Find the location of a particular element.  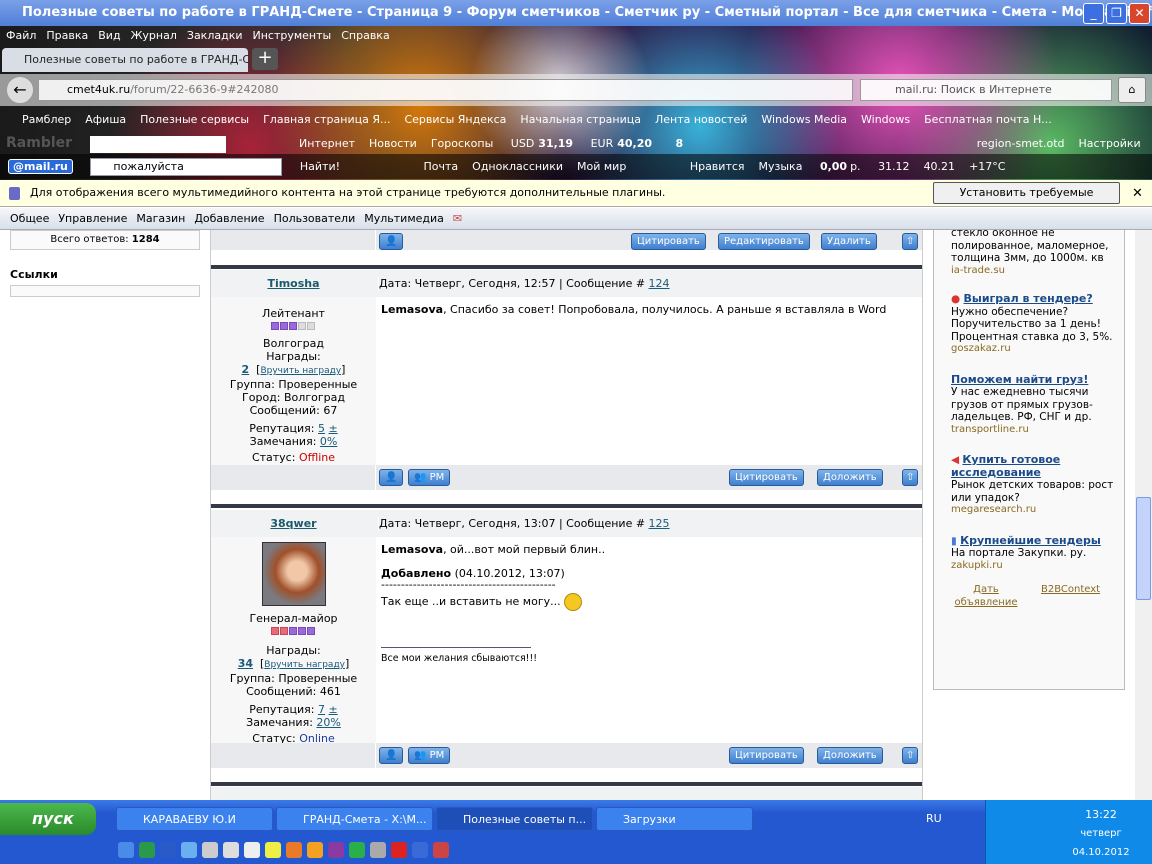

nav-general: Общее is located at coordinates (29, 218).